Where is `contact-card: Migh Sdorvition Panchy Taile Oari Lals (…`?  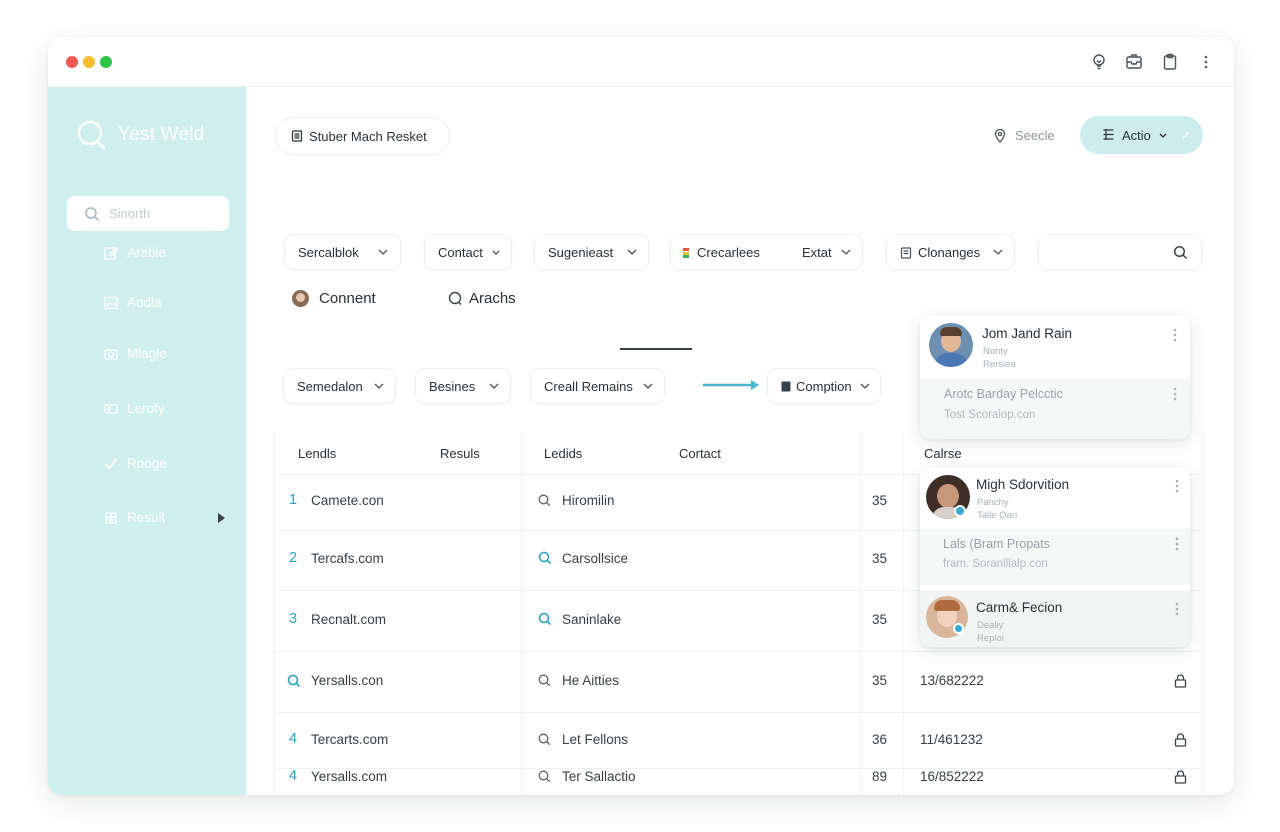
contact-card: Migh Sdorvition Panchy Taile Oari Lals (… is located at coordinates (1055, 557).